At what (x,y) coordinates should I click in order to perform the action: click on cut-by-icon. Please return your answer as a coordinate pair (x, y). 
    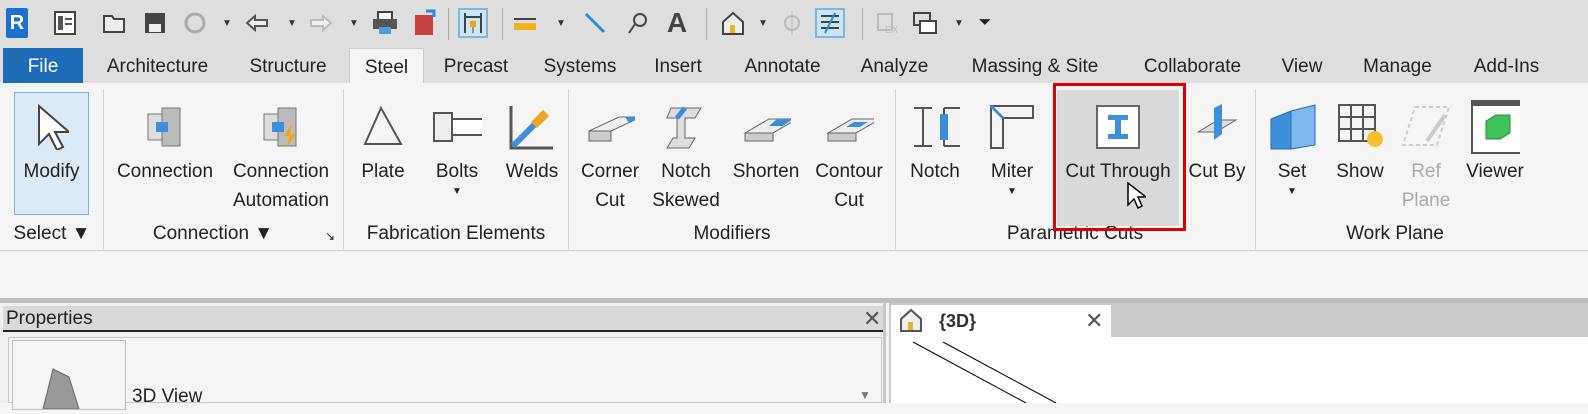
    Looking at the image, I should click on (1217, 127).